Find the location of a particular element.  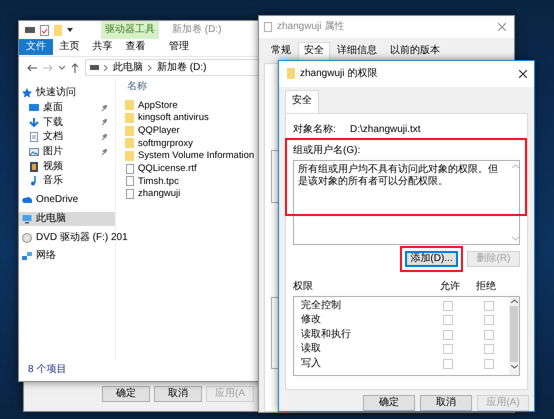

file-name: Timsh.tpc is located at coordinates (158, 182).